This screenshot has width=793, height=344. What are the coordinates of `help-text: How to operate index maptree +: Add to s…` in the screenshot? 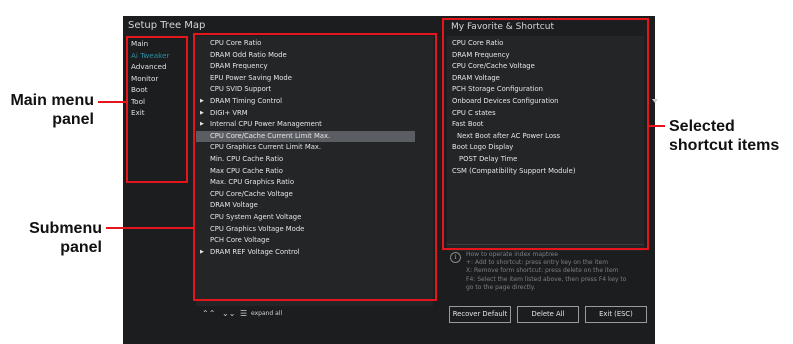 It's located at (561, 271).